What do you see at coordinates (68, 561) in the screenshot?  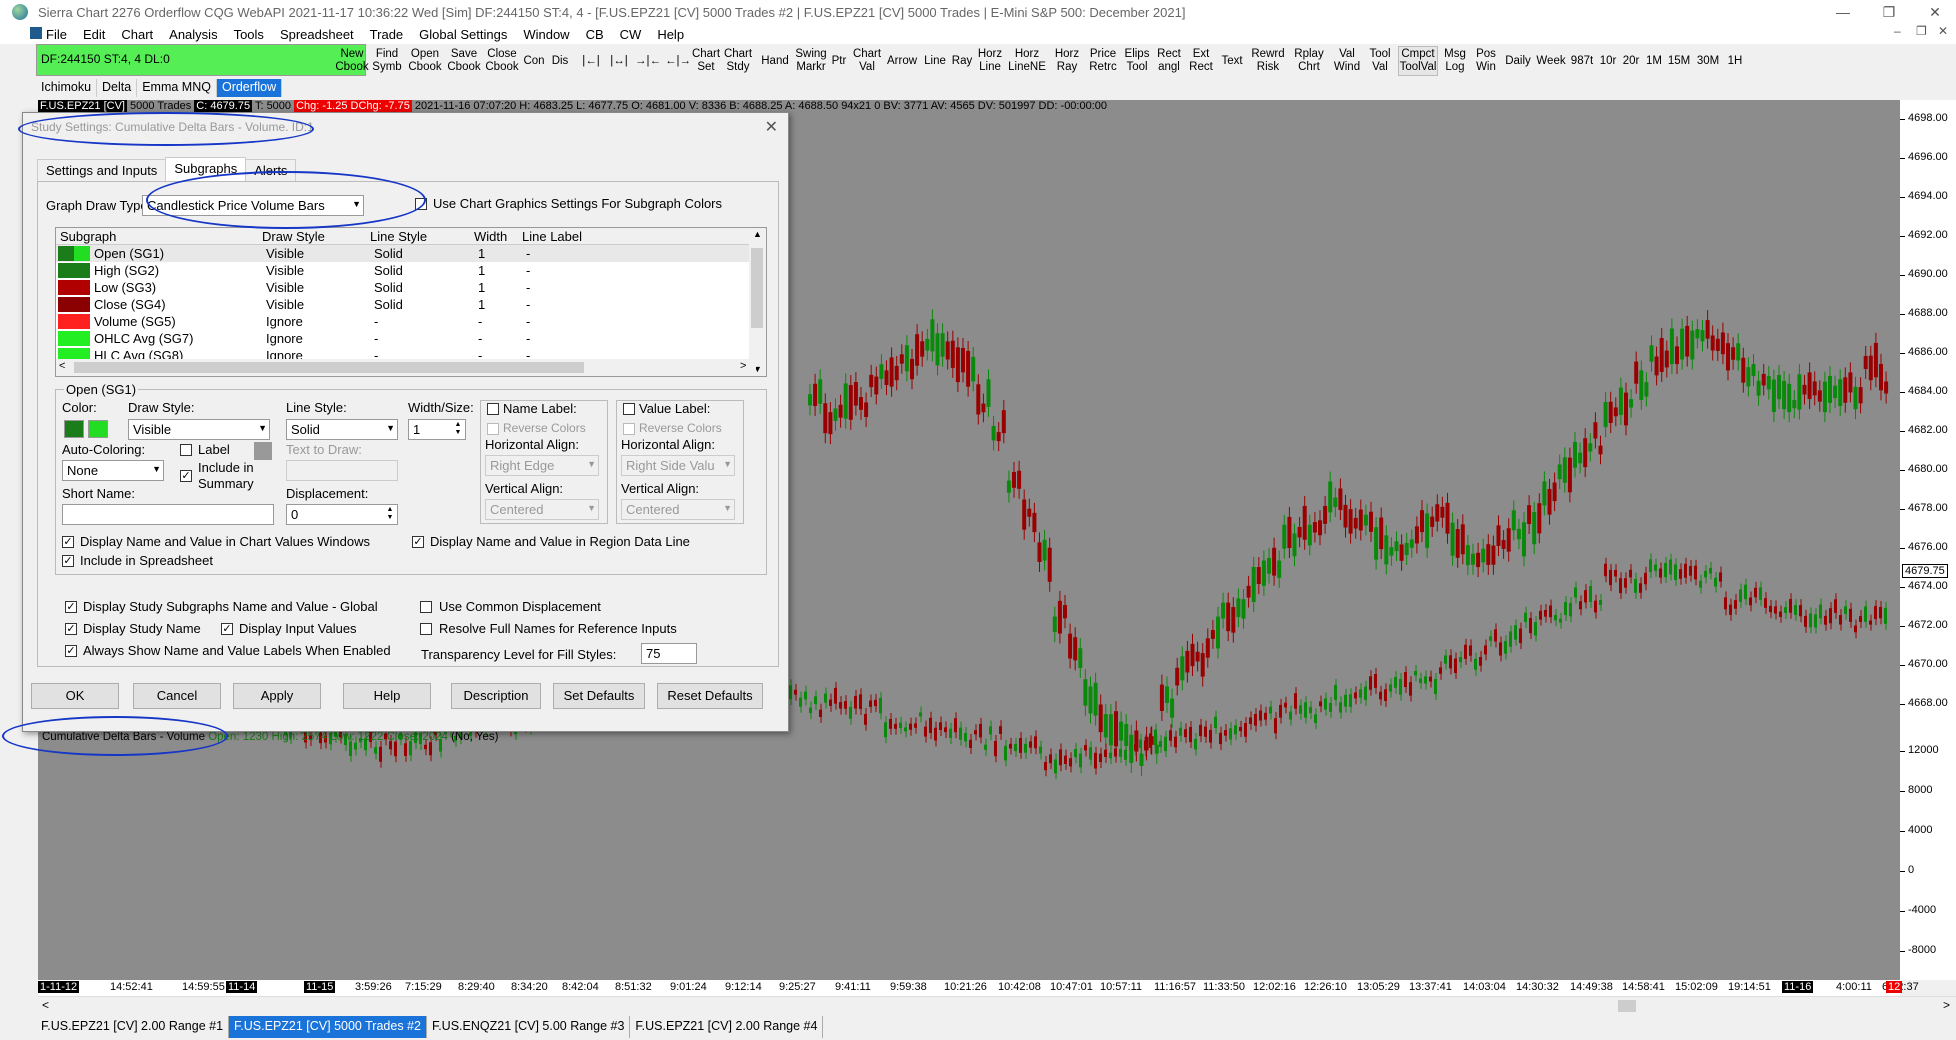 I see `include-spreadsheet-checkbox: ✓` at bounding box center [68, 561].